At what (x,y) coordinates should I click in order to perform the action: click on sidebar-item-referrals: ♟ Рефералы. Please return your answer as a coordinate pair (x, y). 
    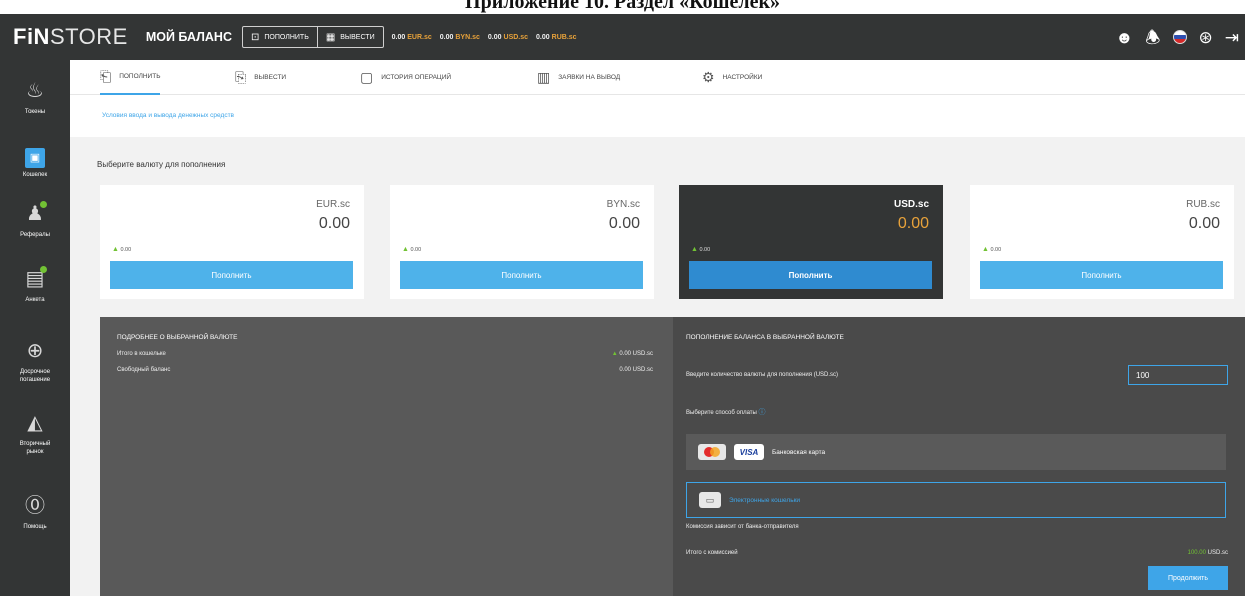
    Looking at the image, I should click on (35, 220).